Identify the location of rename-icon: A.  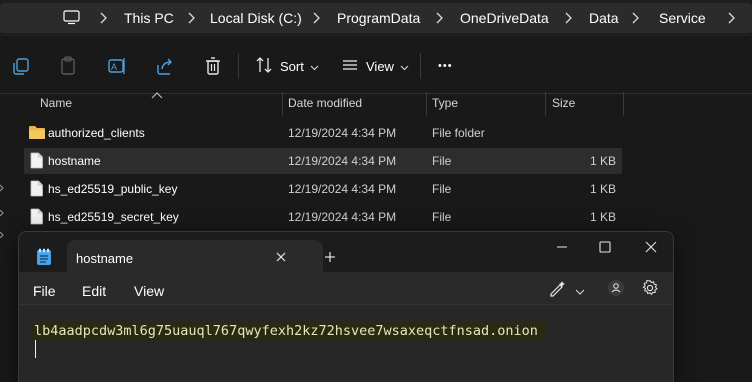
(117, 66).